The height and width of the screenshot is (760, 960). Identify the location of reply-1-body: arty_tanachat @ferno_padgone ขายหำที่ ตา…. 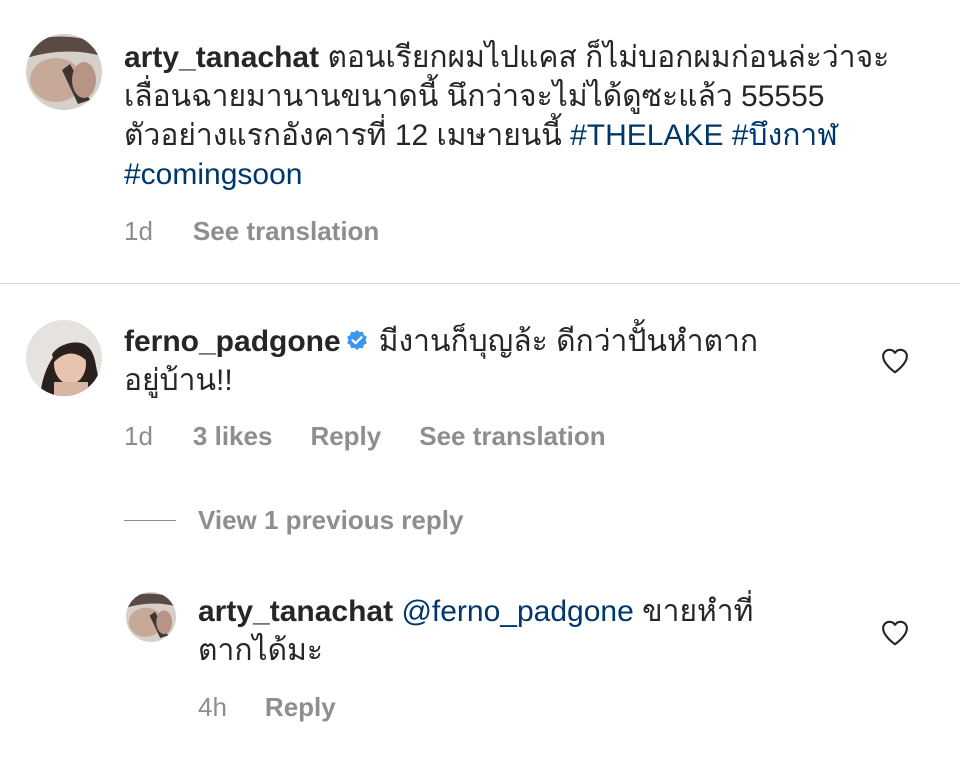
(518, 631).